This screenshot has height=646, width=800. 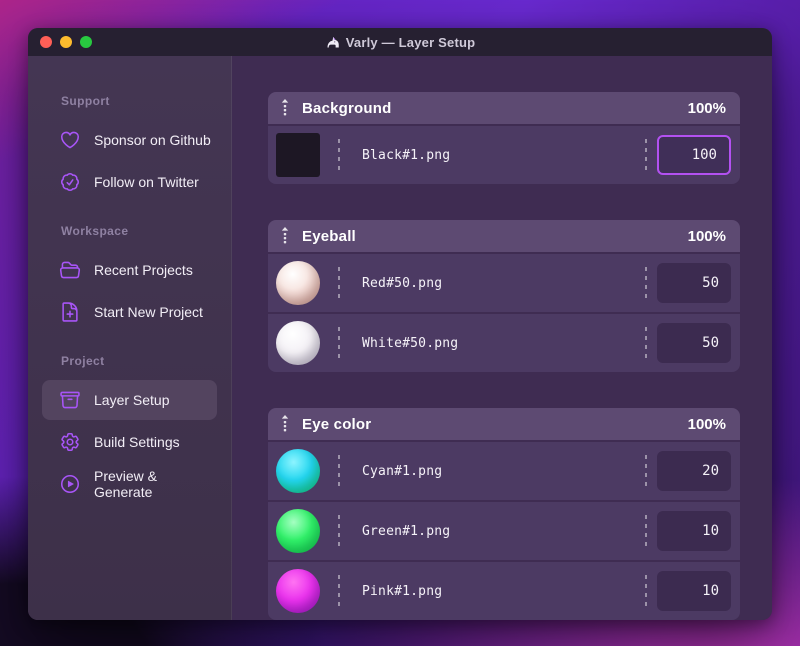 I want to click on layer-row: Red#50.png, so click(x=504, y=283).